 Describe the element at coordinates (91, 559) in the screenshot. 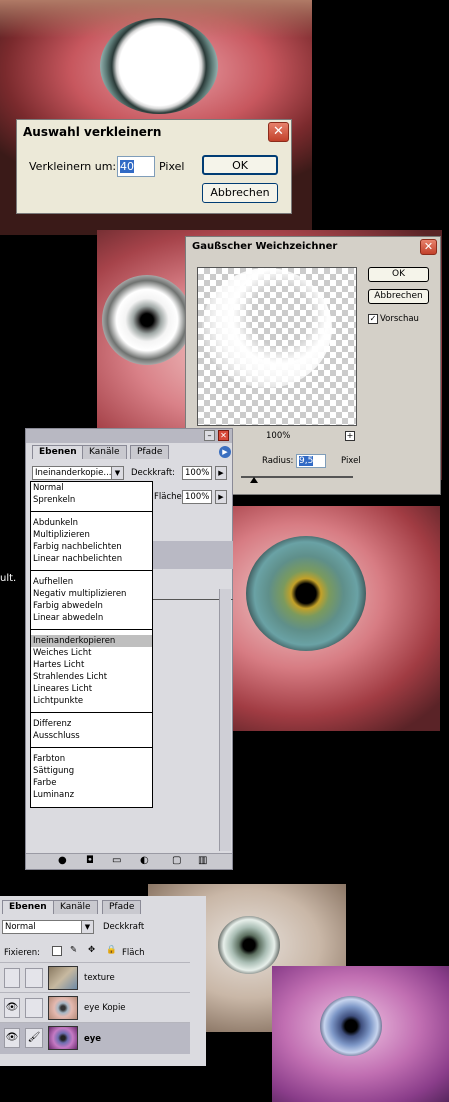

I see `blend-mode-item: Linear nachbelichten` at that location.